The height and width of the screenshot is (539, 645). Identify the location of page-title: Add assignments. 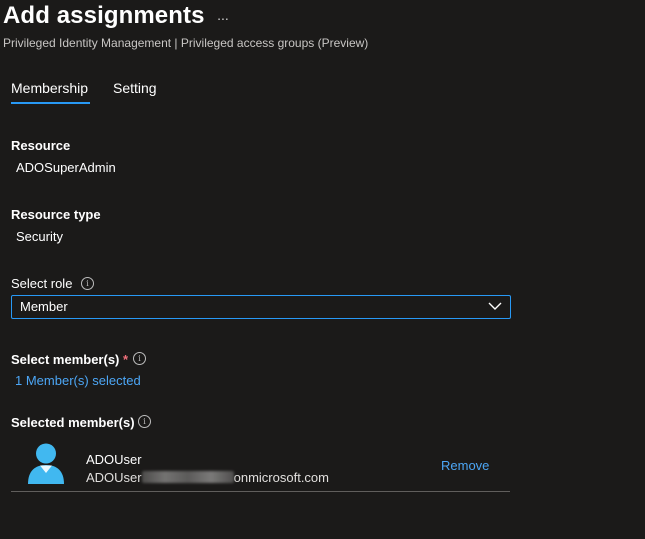
(104, 15).